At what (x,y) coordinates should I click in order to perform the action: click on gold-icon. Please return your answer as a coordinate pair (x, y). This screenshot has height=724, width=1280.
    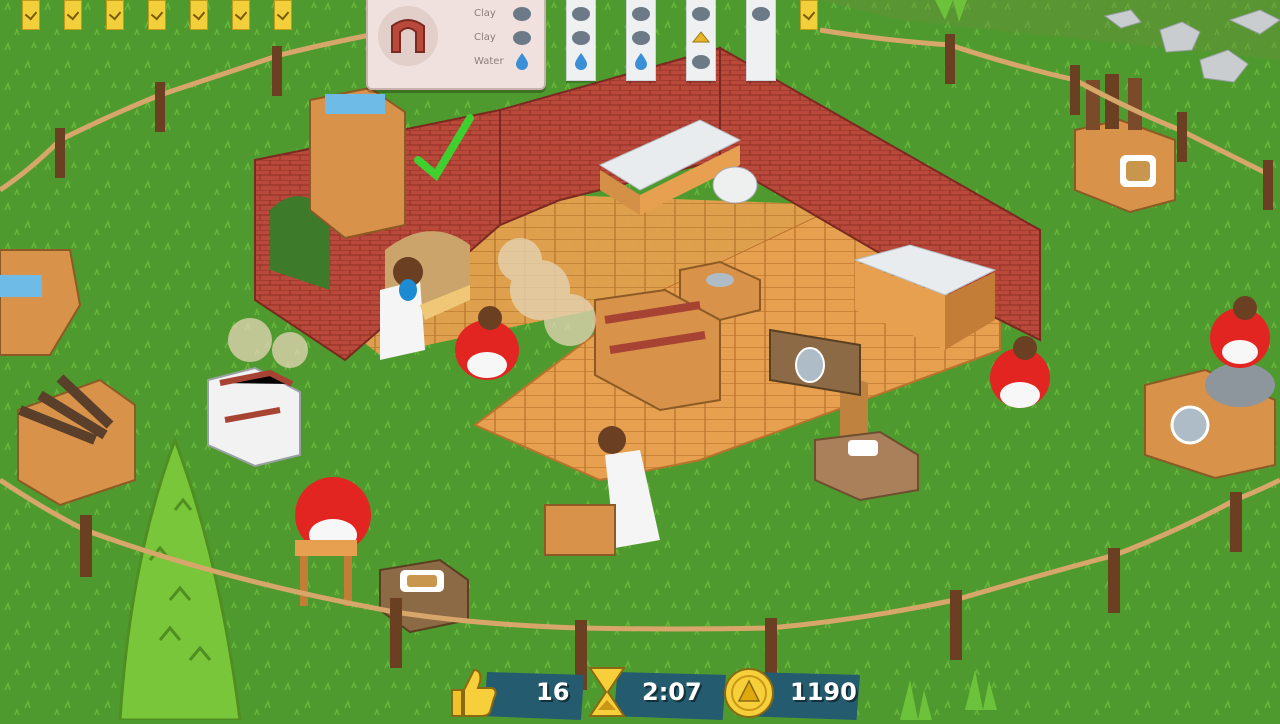
    Looking at the image, I should click on (701, 37).